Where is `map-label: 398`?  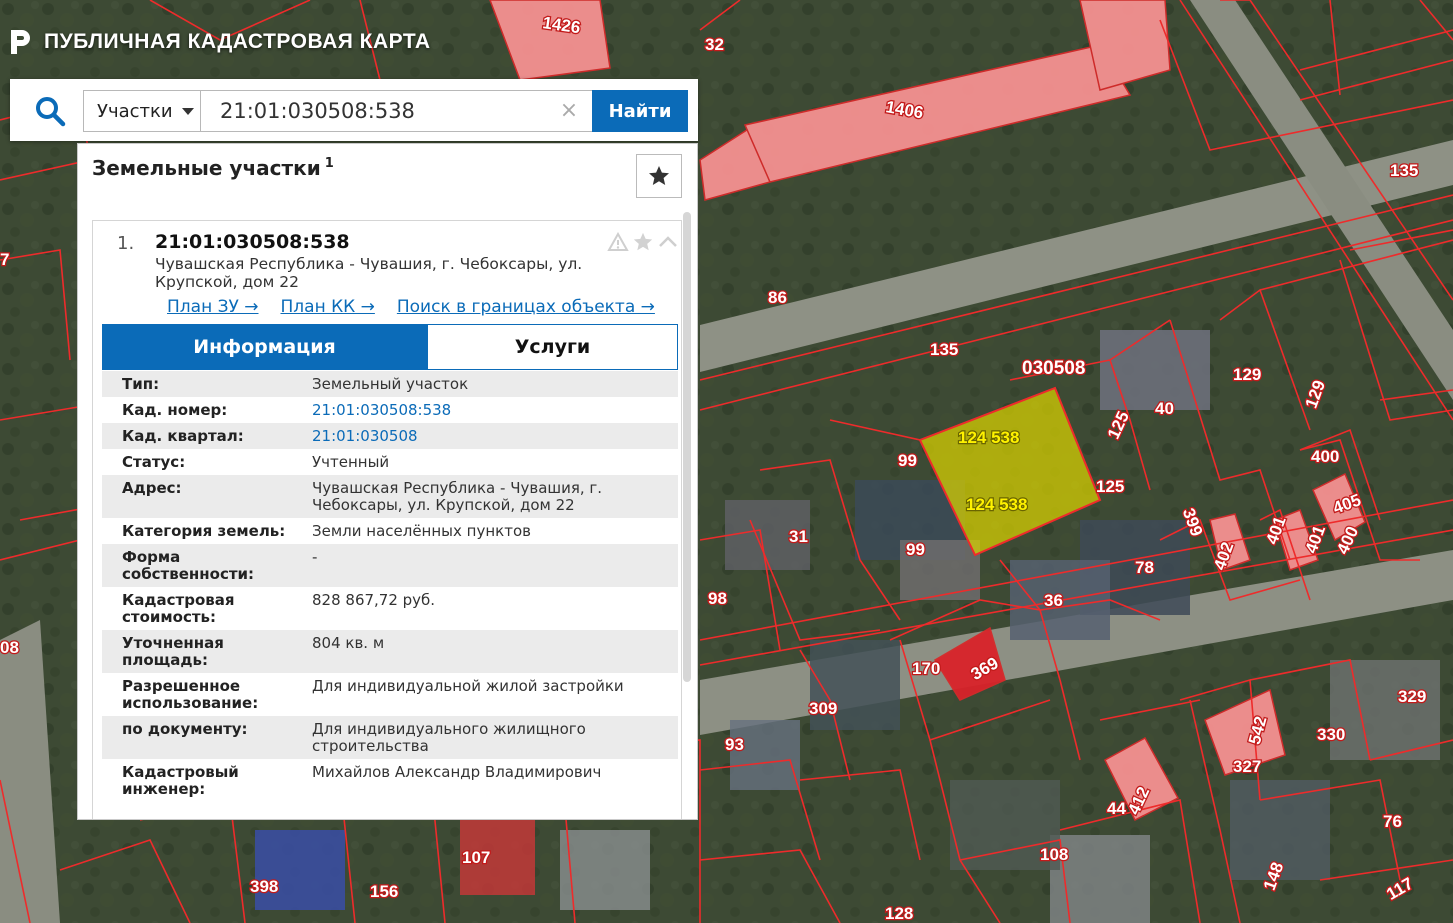 map-label: 398 is located at coordinates (264, 886).